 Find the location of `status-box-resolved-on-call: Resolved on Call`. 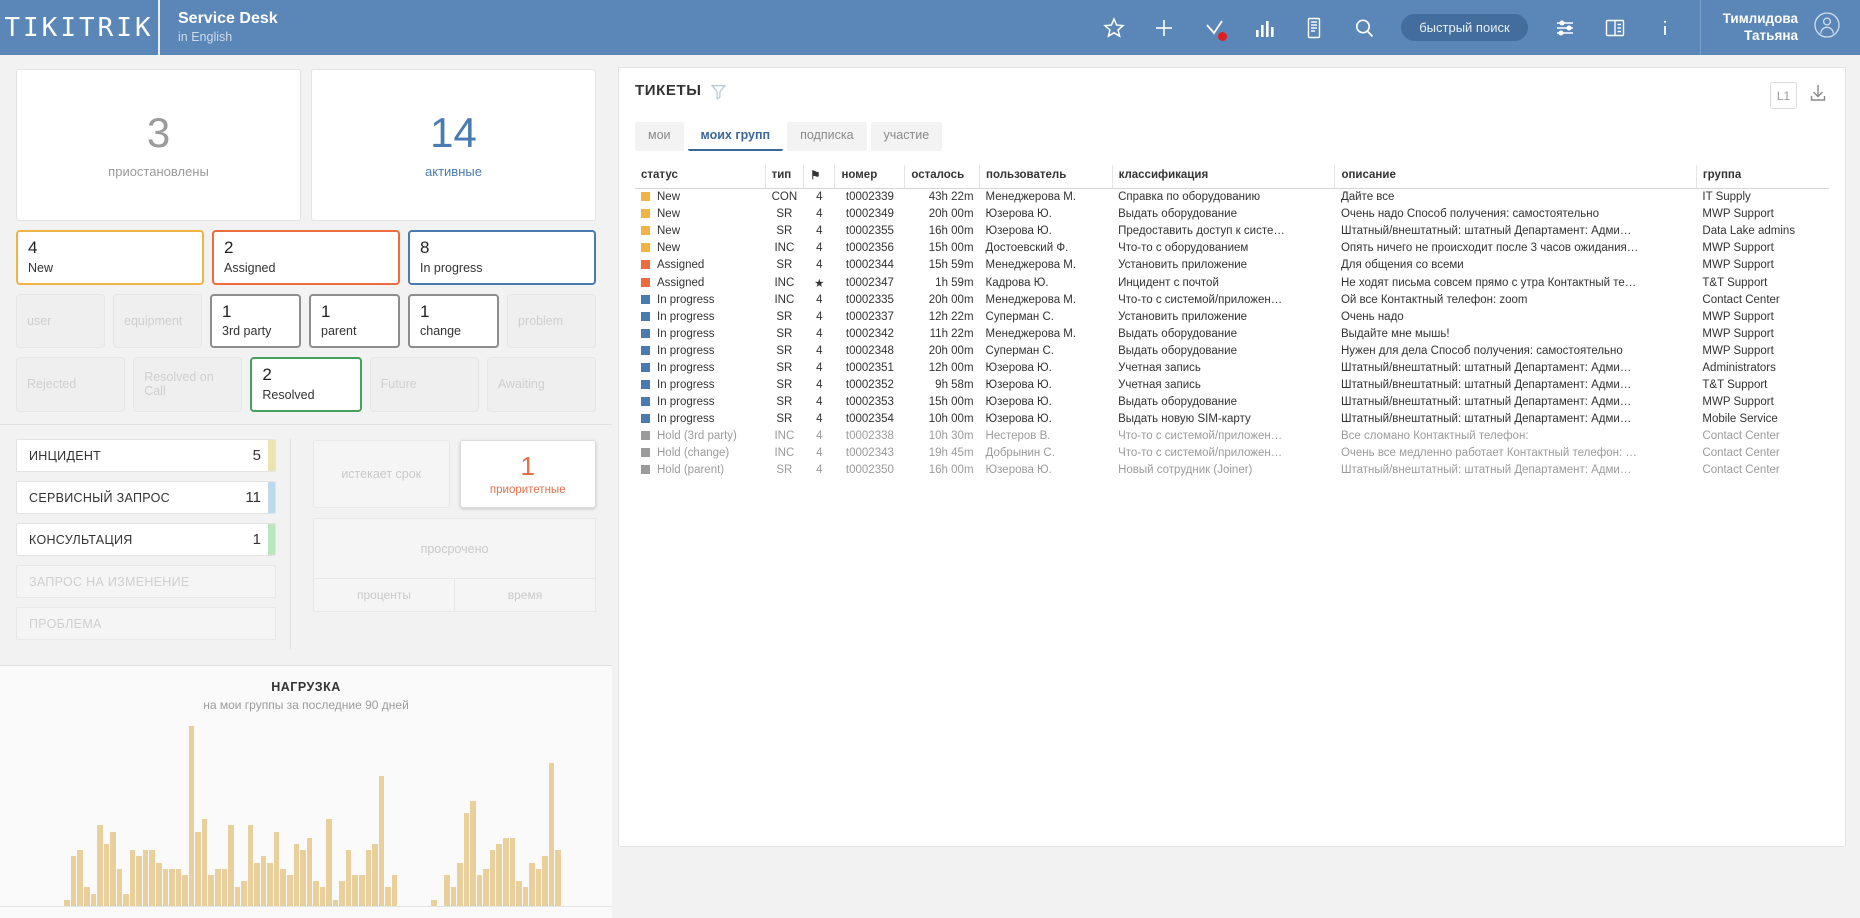

status-box-resolved-on-call: Resolved on Call is located at coordinates (188, 385).